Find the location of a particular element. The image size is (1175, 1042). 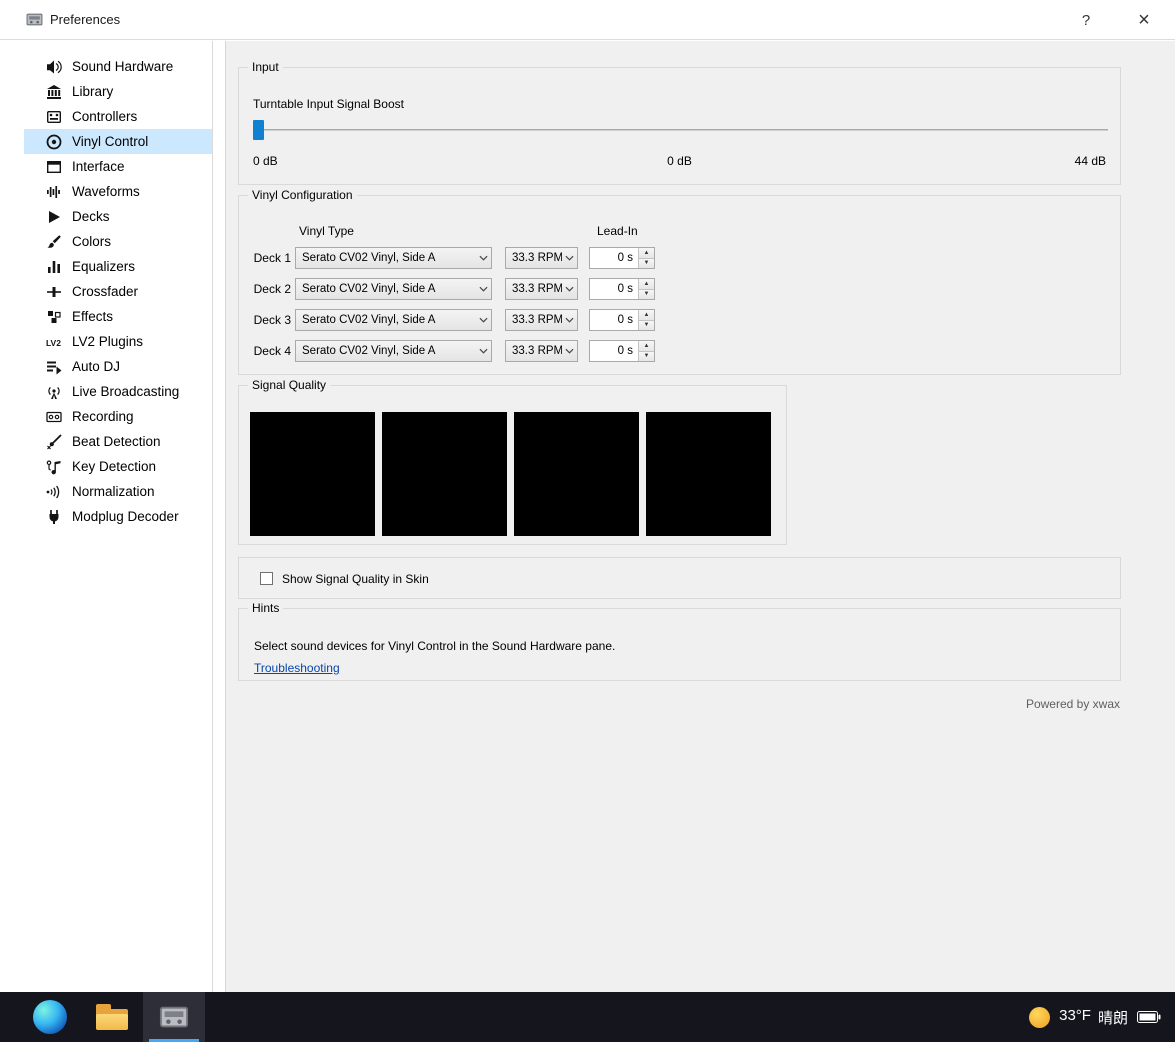

sidebar-item-label: LV2 Plugins is located at coordinates (108, 341).